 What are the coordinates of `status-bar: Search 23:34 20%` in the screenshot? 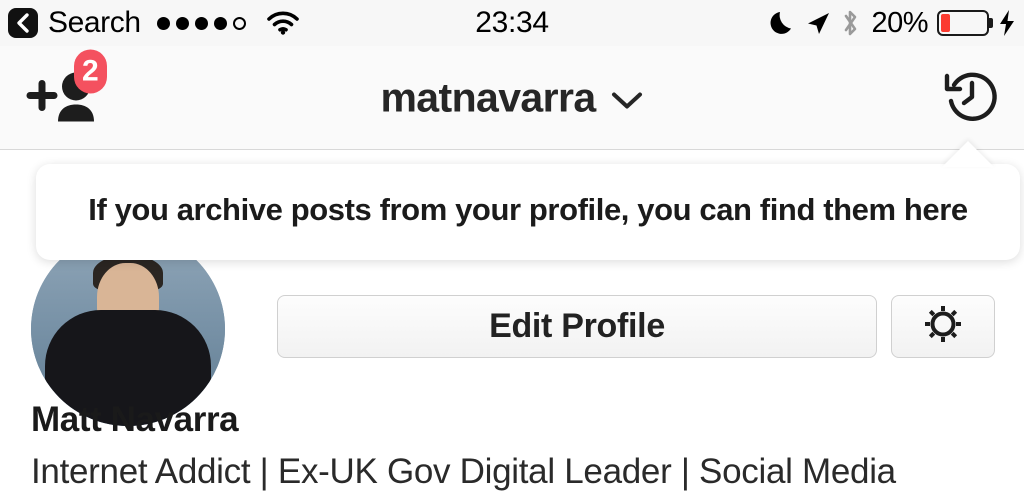 It's located at (512, 23).